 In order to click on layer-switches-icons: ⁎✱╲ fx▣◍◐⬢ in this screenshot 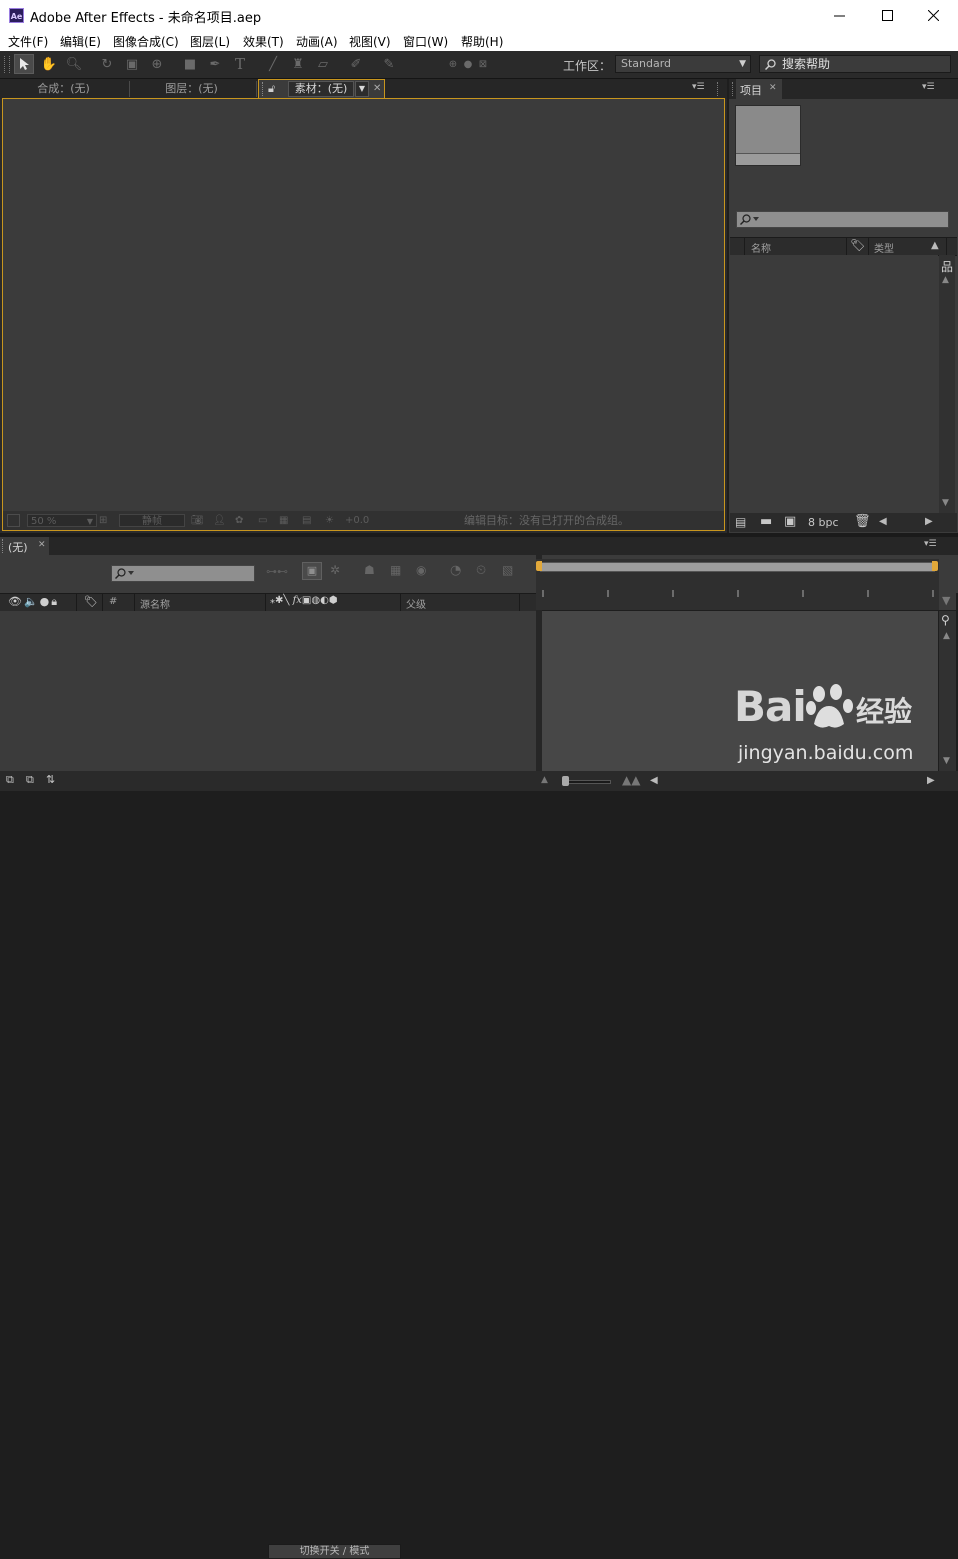, I will do `click(304, 600)`.